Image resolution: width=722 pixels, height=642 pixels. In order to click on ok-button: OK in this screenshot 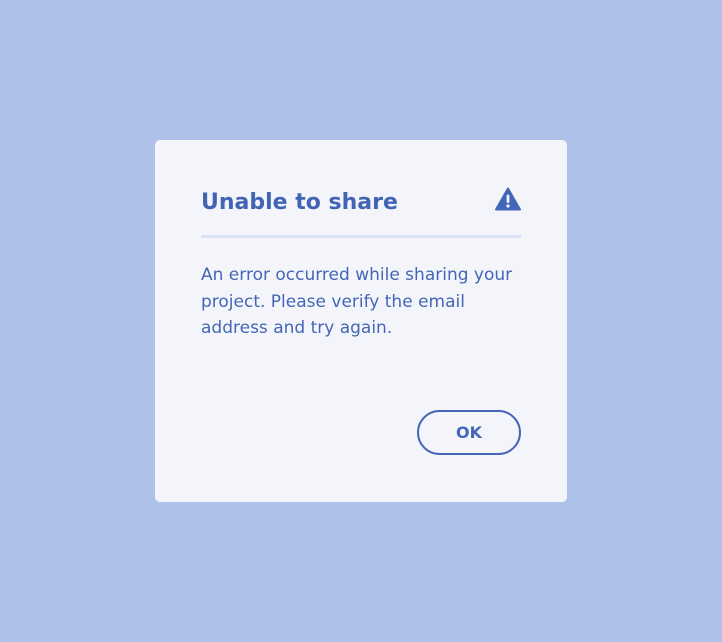, I will do `click(469, 432)`.